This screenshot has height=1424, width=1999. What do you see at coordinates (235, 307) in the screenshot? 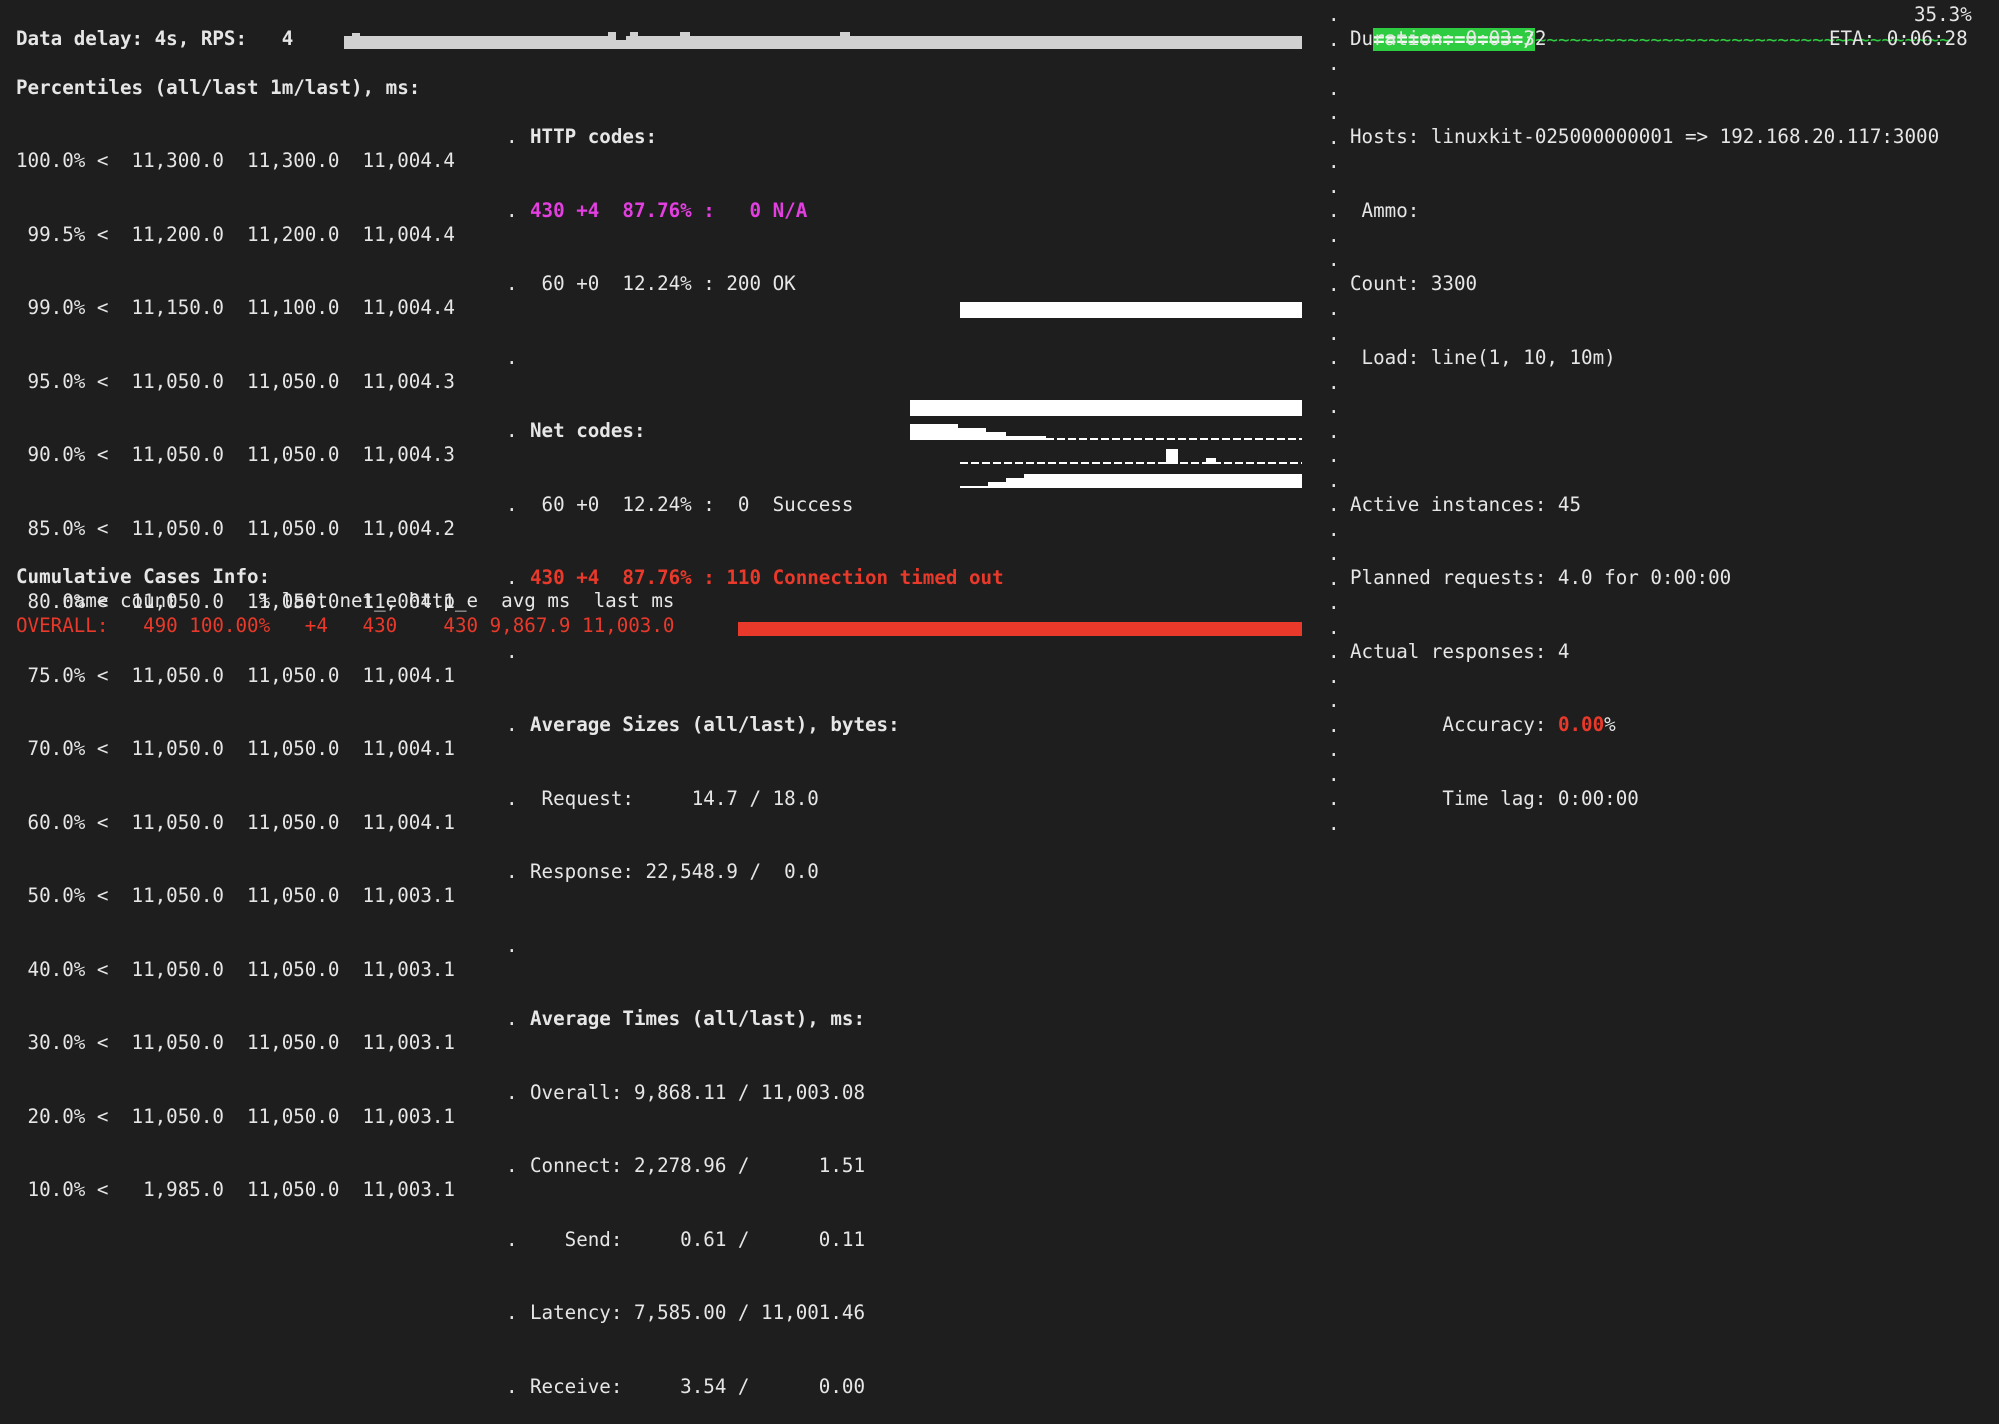
I see `percentile-row: 99.0% < 11,150.0 11,100.0 11,004.4` at bounding box center [235, 307].